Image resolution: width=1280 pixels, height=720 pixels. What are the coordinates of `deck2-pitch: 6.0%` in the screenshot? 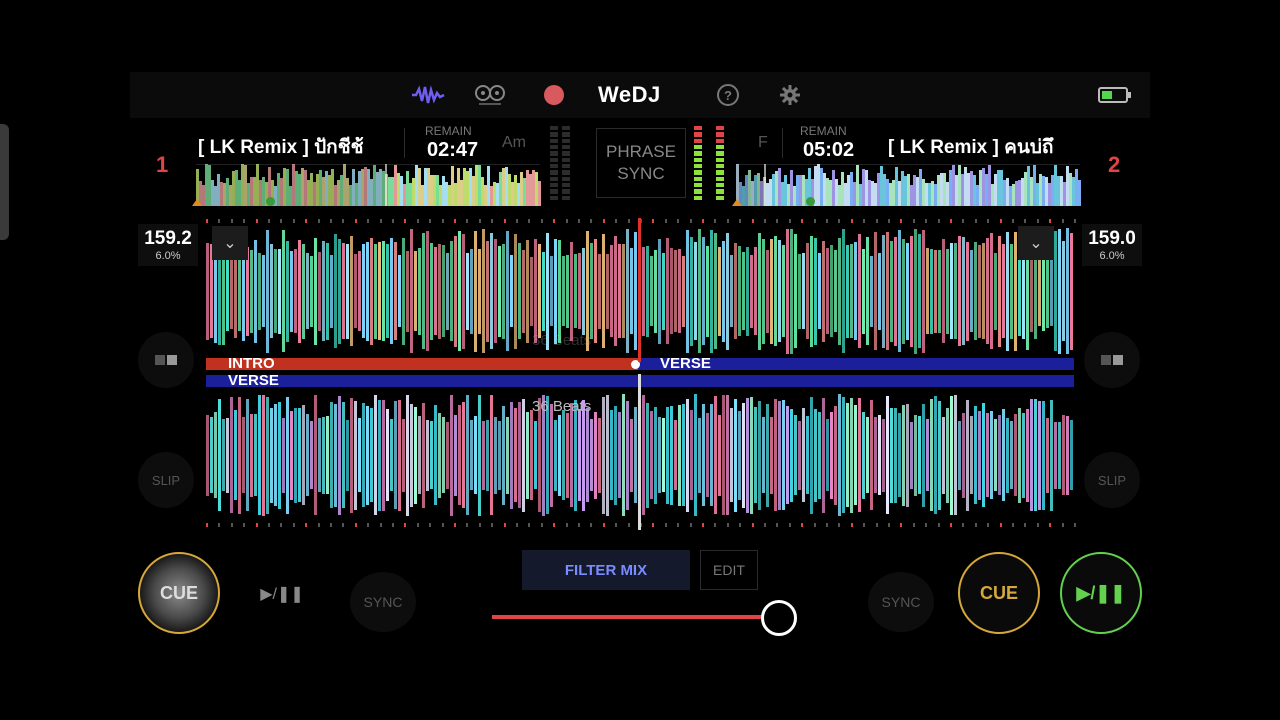 It's located at (1112, 256).